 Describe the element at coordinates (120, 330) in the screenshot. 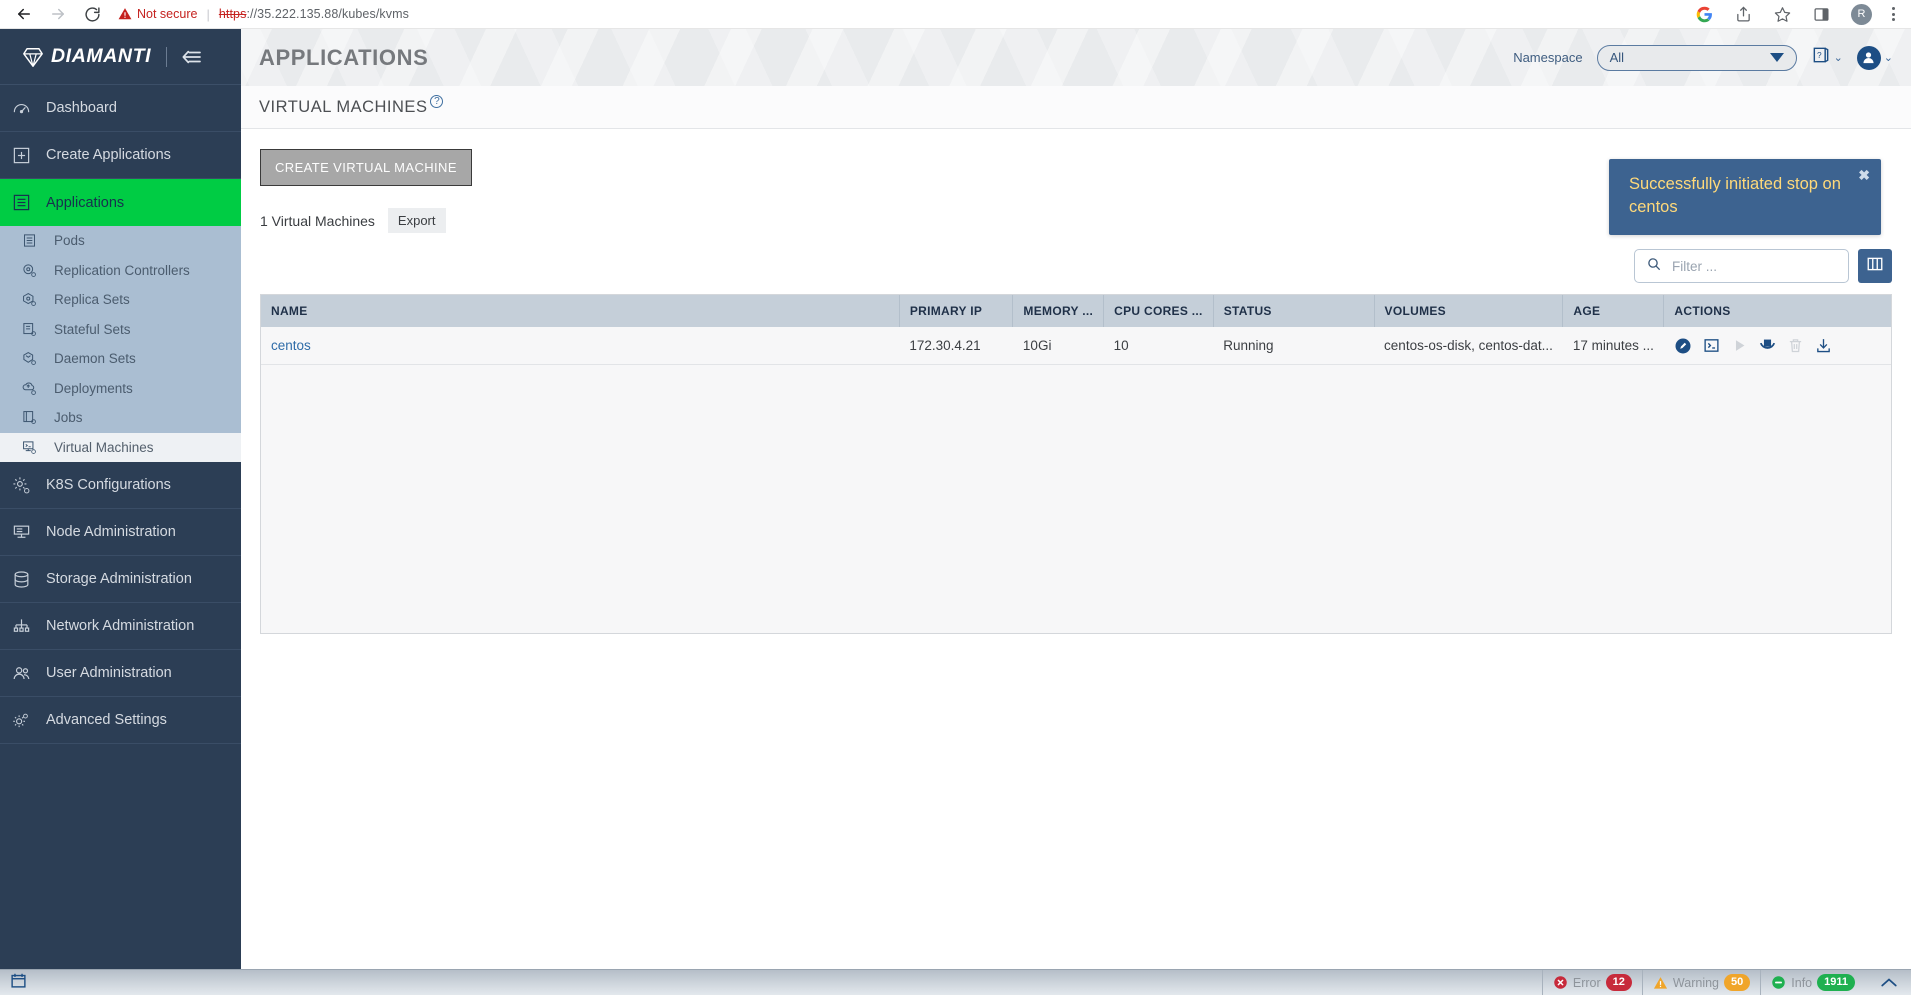

I see `sidebar-item-stateful-sets: Stateful Sets` at that location.